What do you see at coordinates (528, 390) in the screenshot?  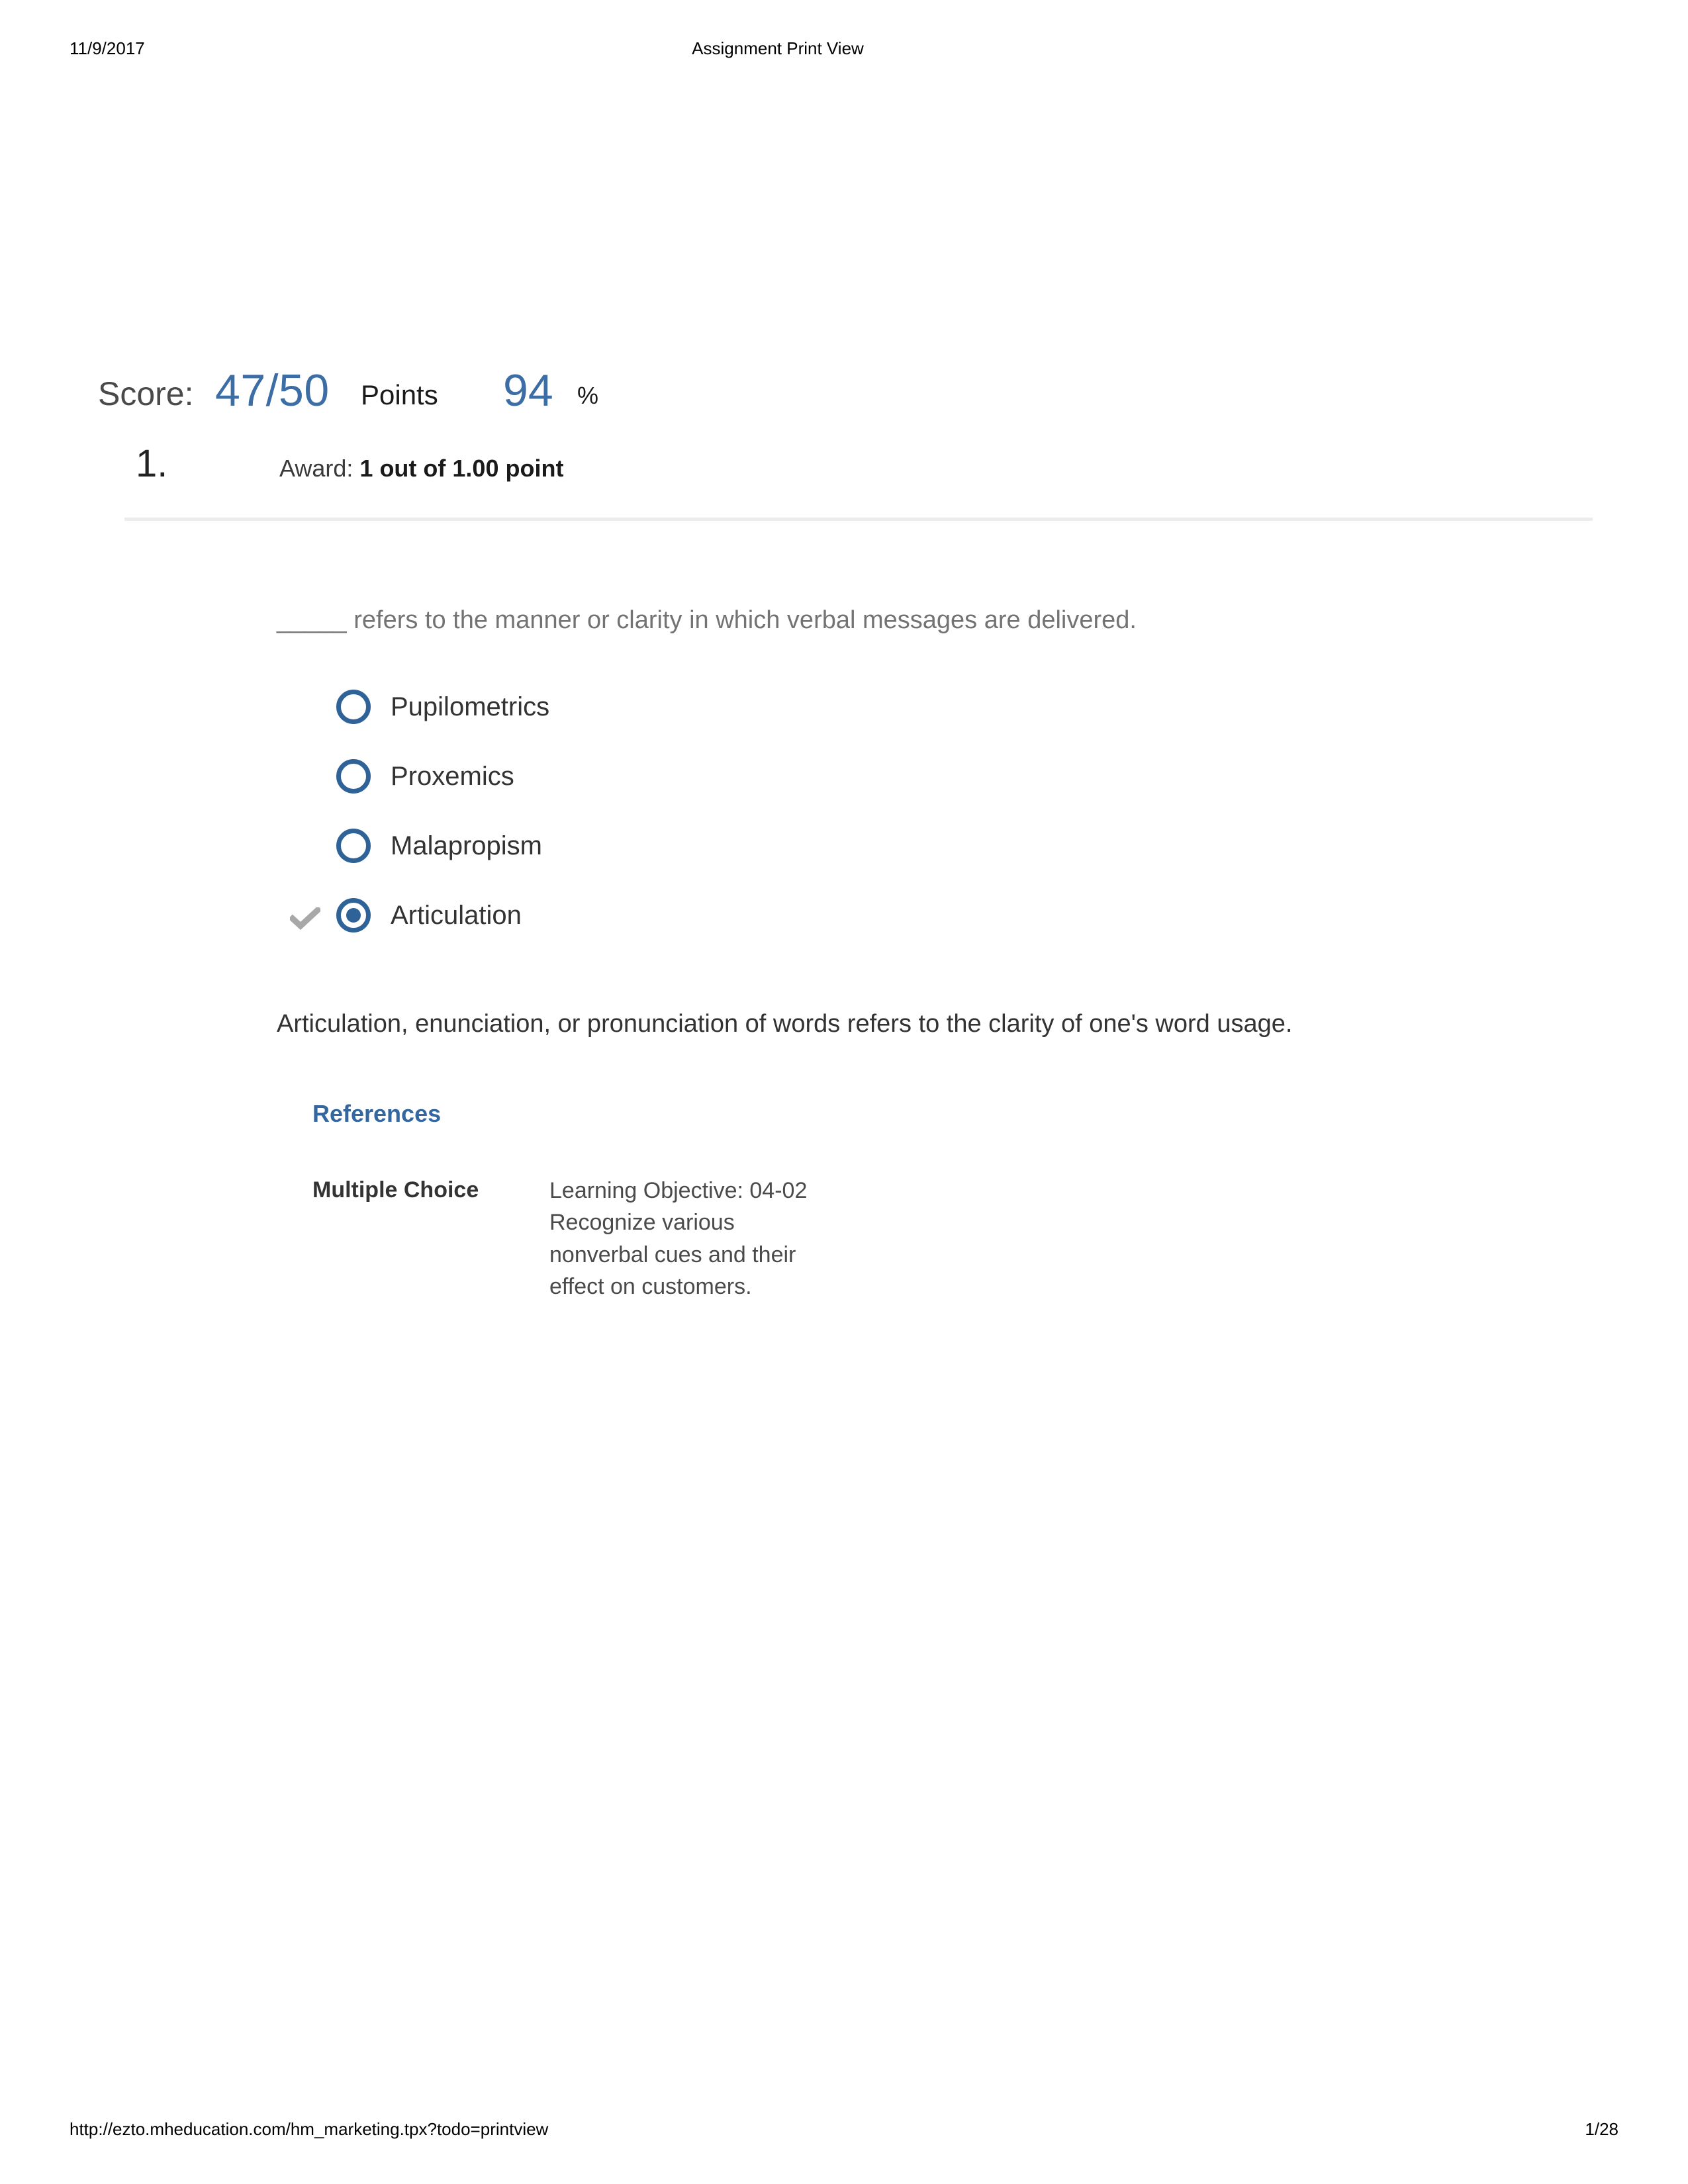 I see `score-percent-value: 94` at bounding box center [528, 390].